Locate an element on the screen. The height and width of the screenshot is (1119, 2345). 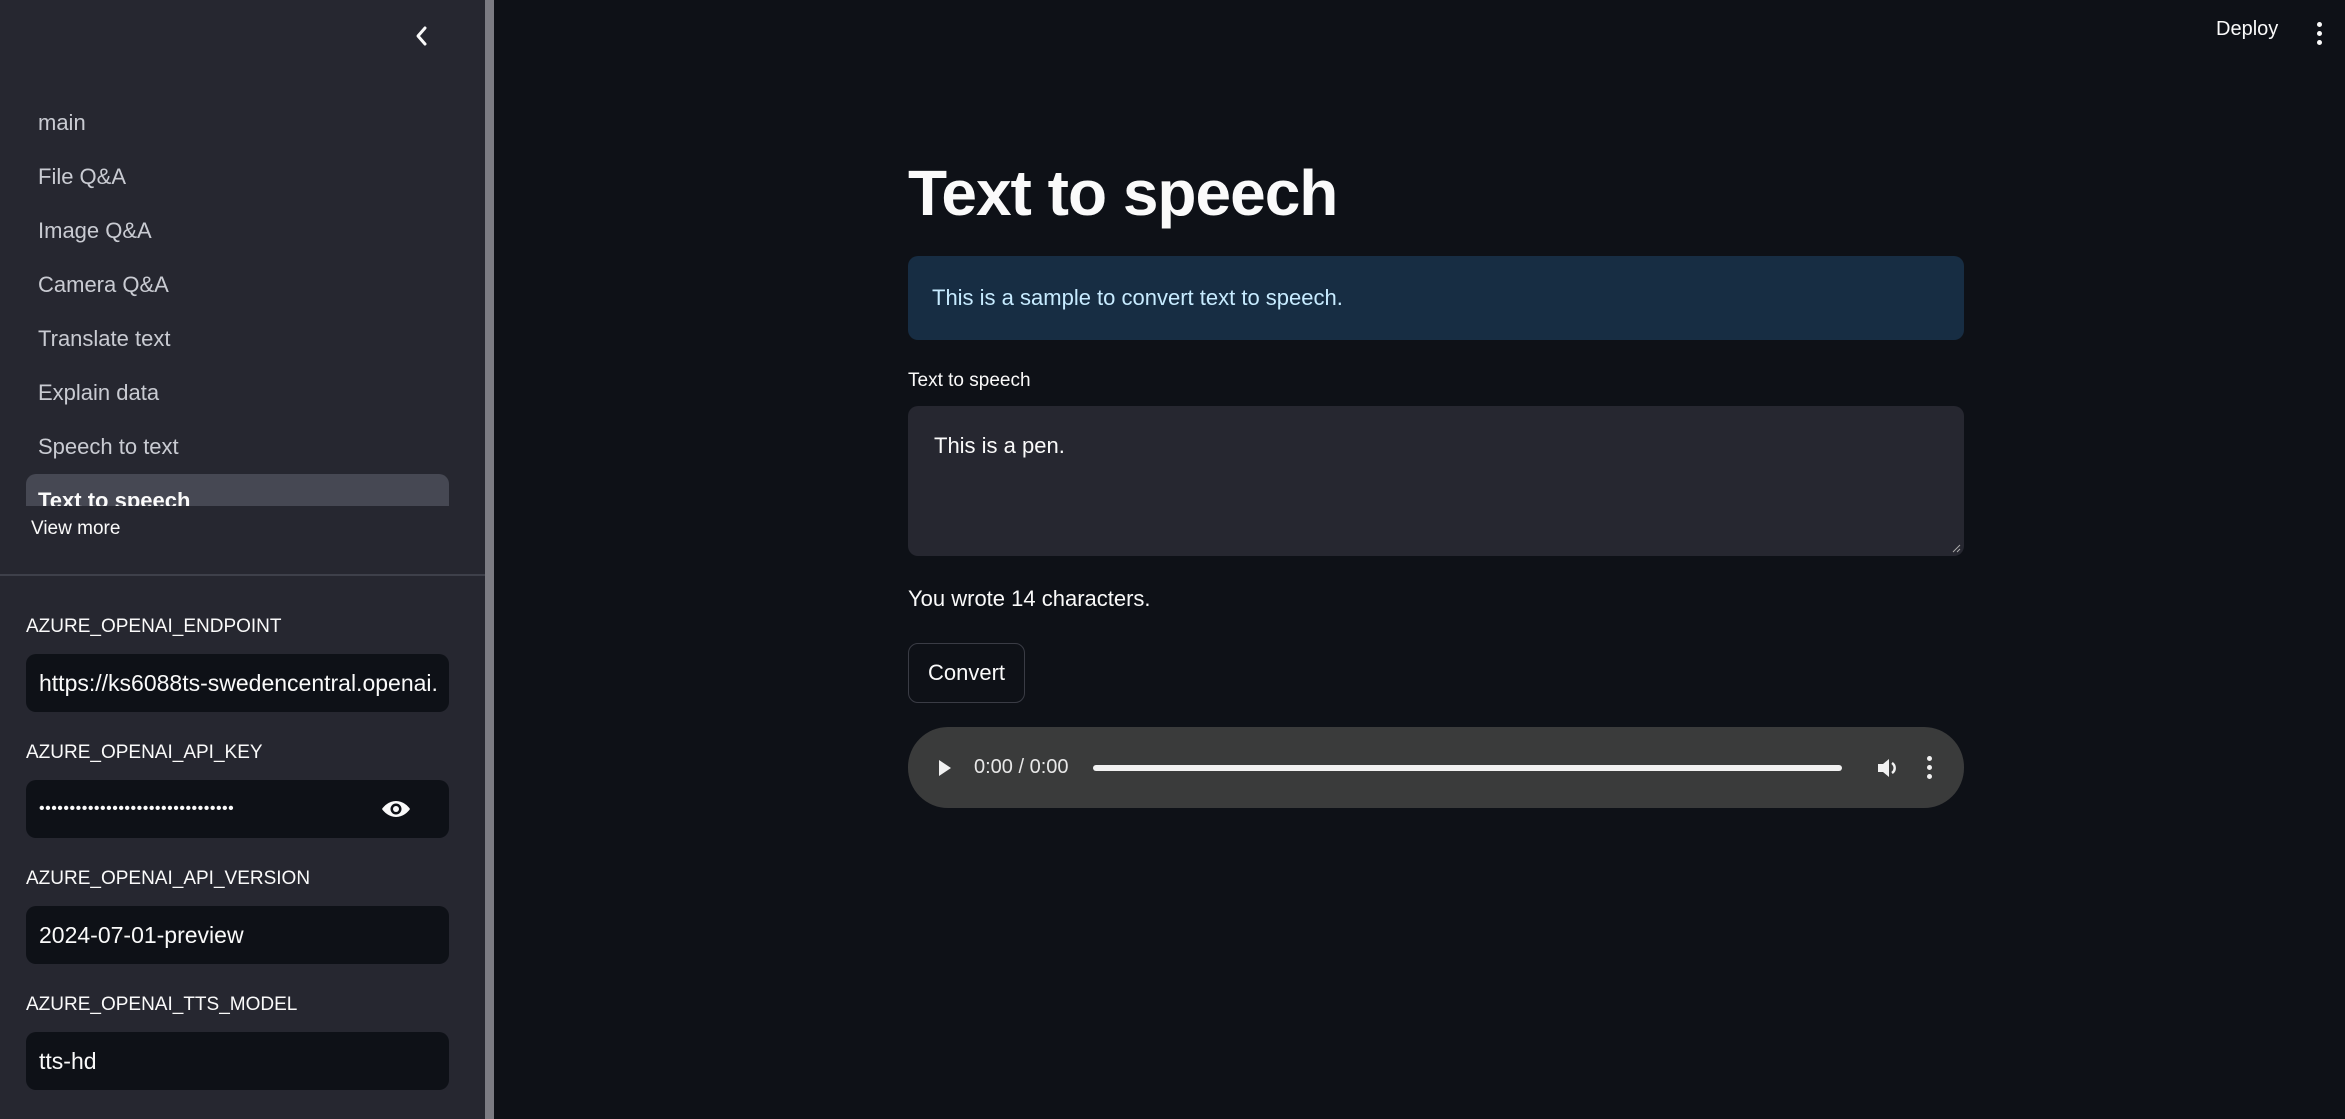
char-count-text: You wrote 14 characters. is located at coordinates (1029, 598).